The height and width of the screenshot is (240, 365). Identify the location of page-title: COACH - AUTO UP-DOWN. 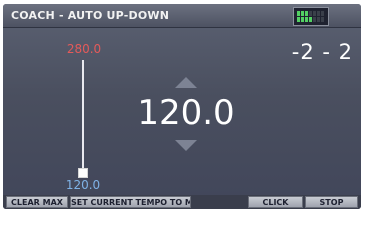
(90, 15).